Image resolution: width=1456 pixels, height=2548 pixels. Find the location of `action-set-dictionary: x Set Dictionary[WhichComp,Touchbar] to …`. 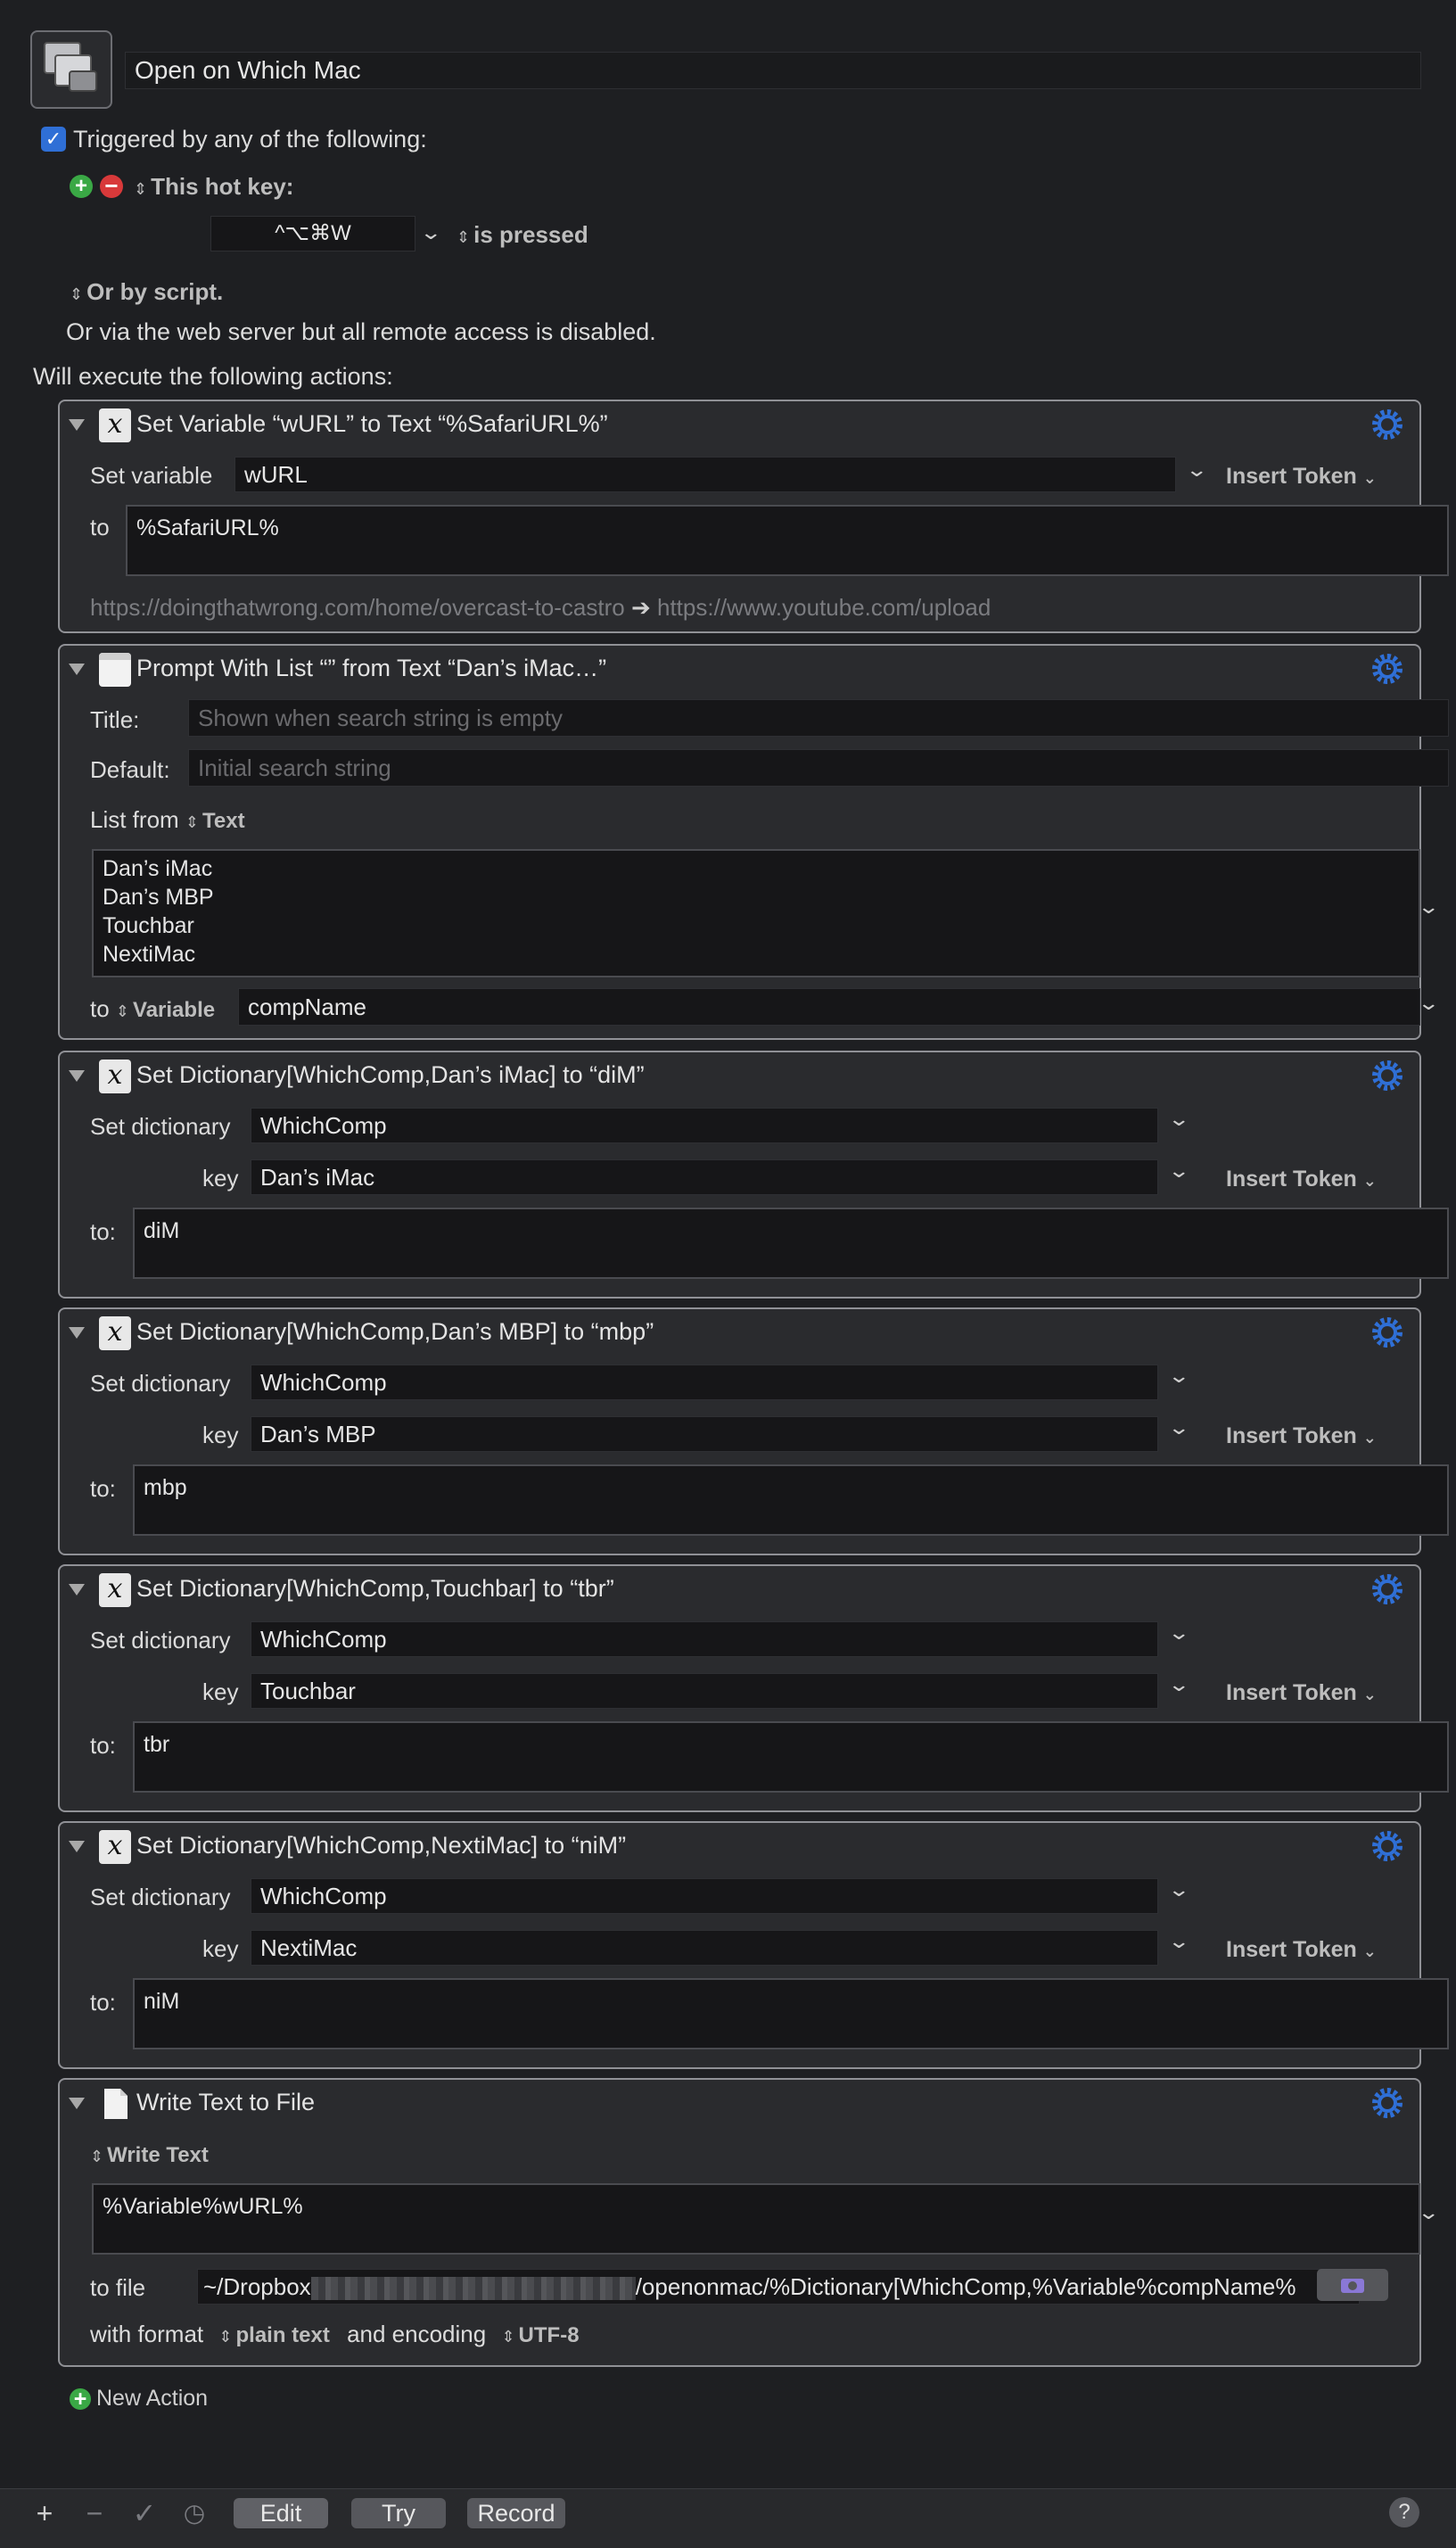

action-set-dictionary: x Set Dictionary[WhichComp,Touchbar] to … is located at coordinates (753, 1688).